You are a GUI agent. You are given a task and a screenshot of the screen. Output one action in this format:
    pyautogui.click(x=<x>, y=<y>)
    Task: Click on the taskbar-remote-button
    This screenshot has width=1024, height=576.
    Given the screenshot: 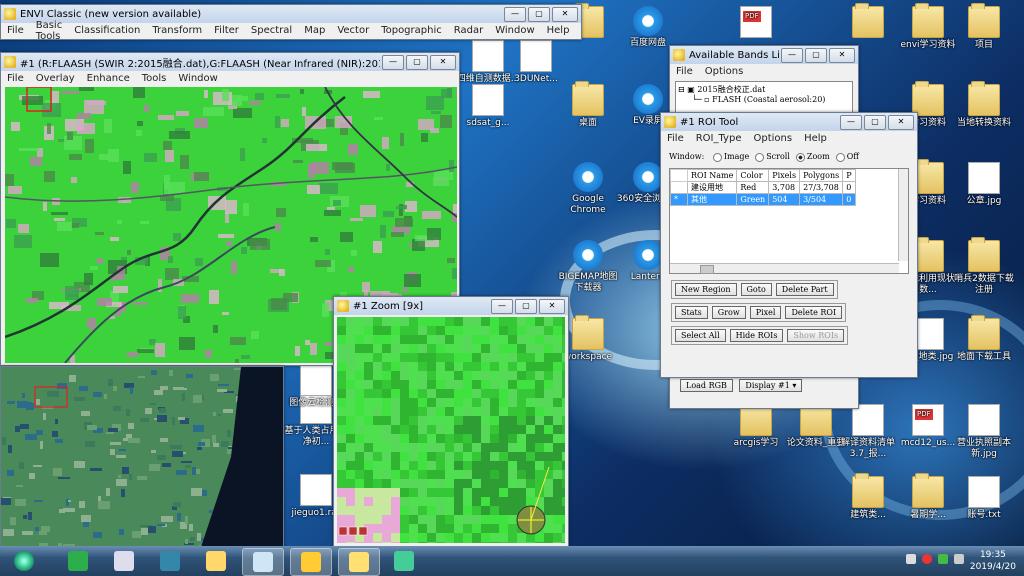 What is the action you would take?
    pyautogui.click(x=216, y=561)
    